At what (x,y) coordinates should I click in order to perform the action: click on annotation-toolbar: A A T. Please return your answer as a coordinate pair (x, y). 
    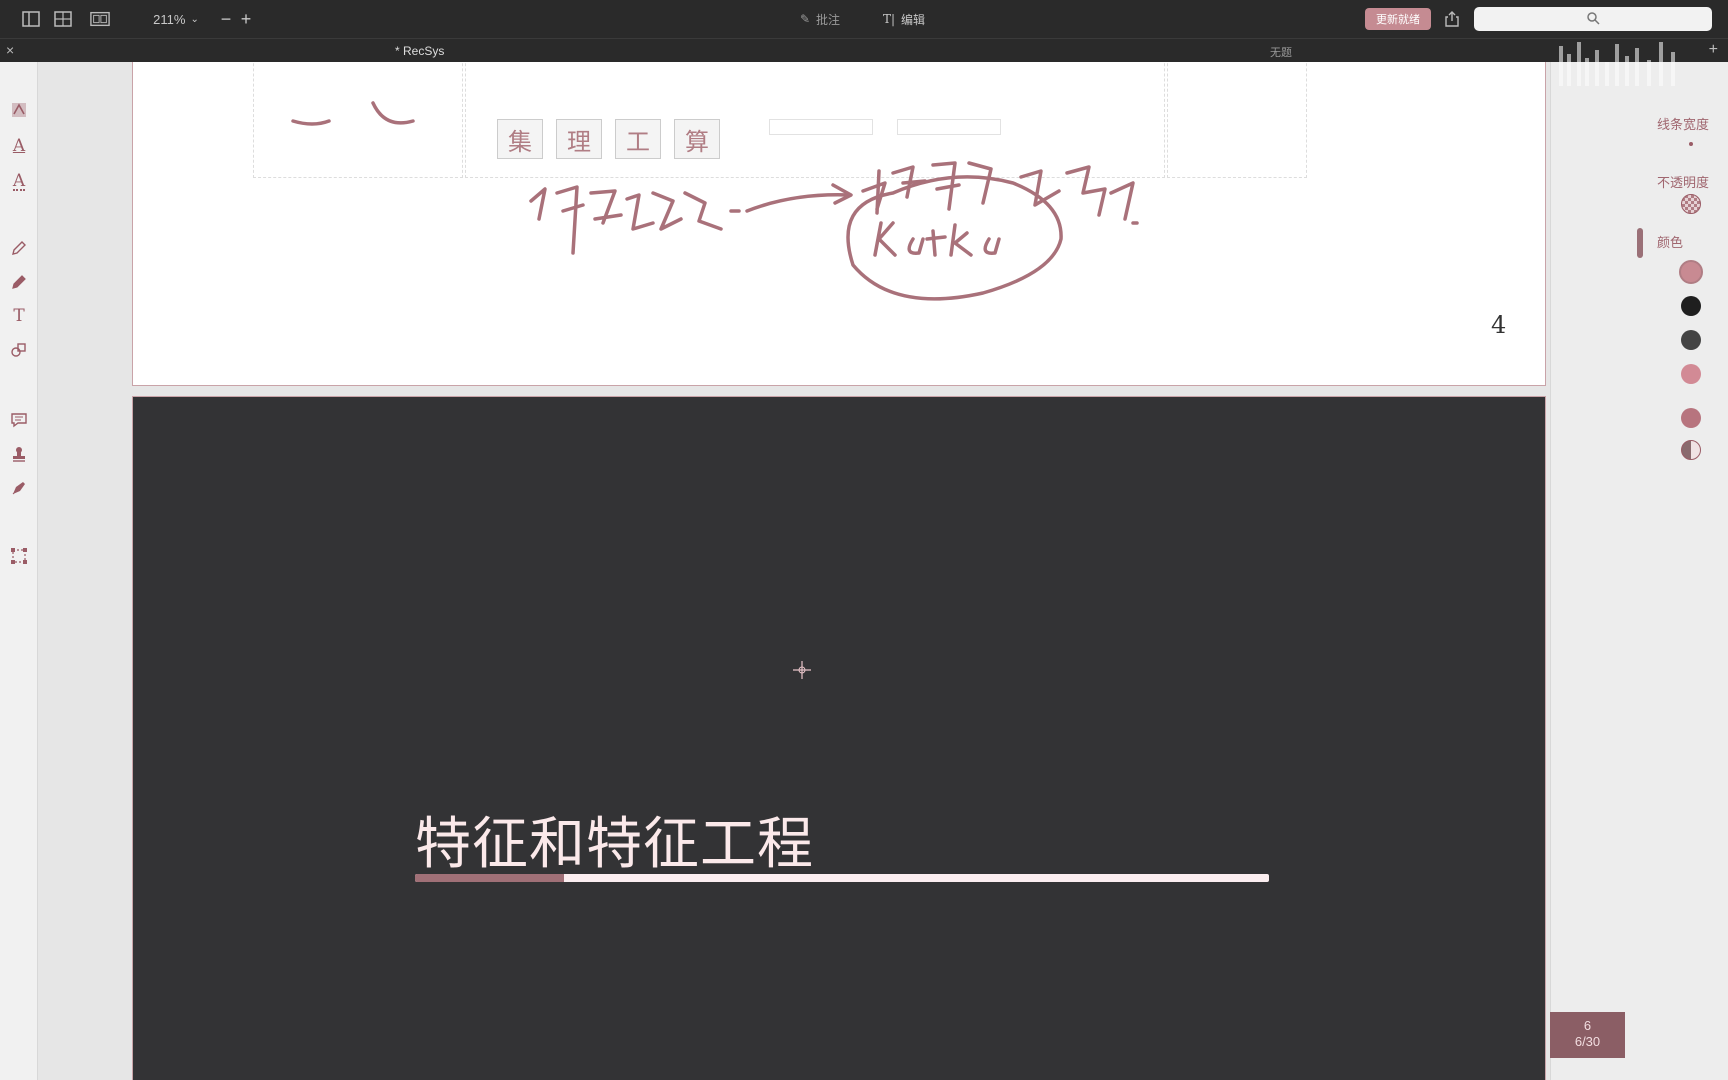
    Looking at the image, I should click on (19, 571).